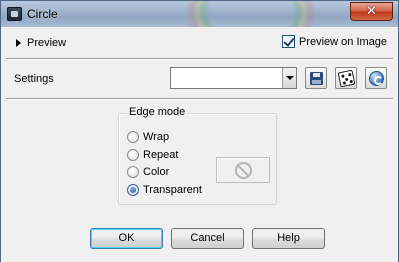 The height and width of the screenshot is (262, 399). Describe the element at coordinates (207, 238) in the screenshot. I see `cancel-button: Cancel` at that location.